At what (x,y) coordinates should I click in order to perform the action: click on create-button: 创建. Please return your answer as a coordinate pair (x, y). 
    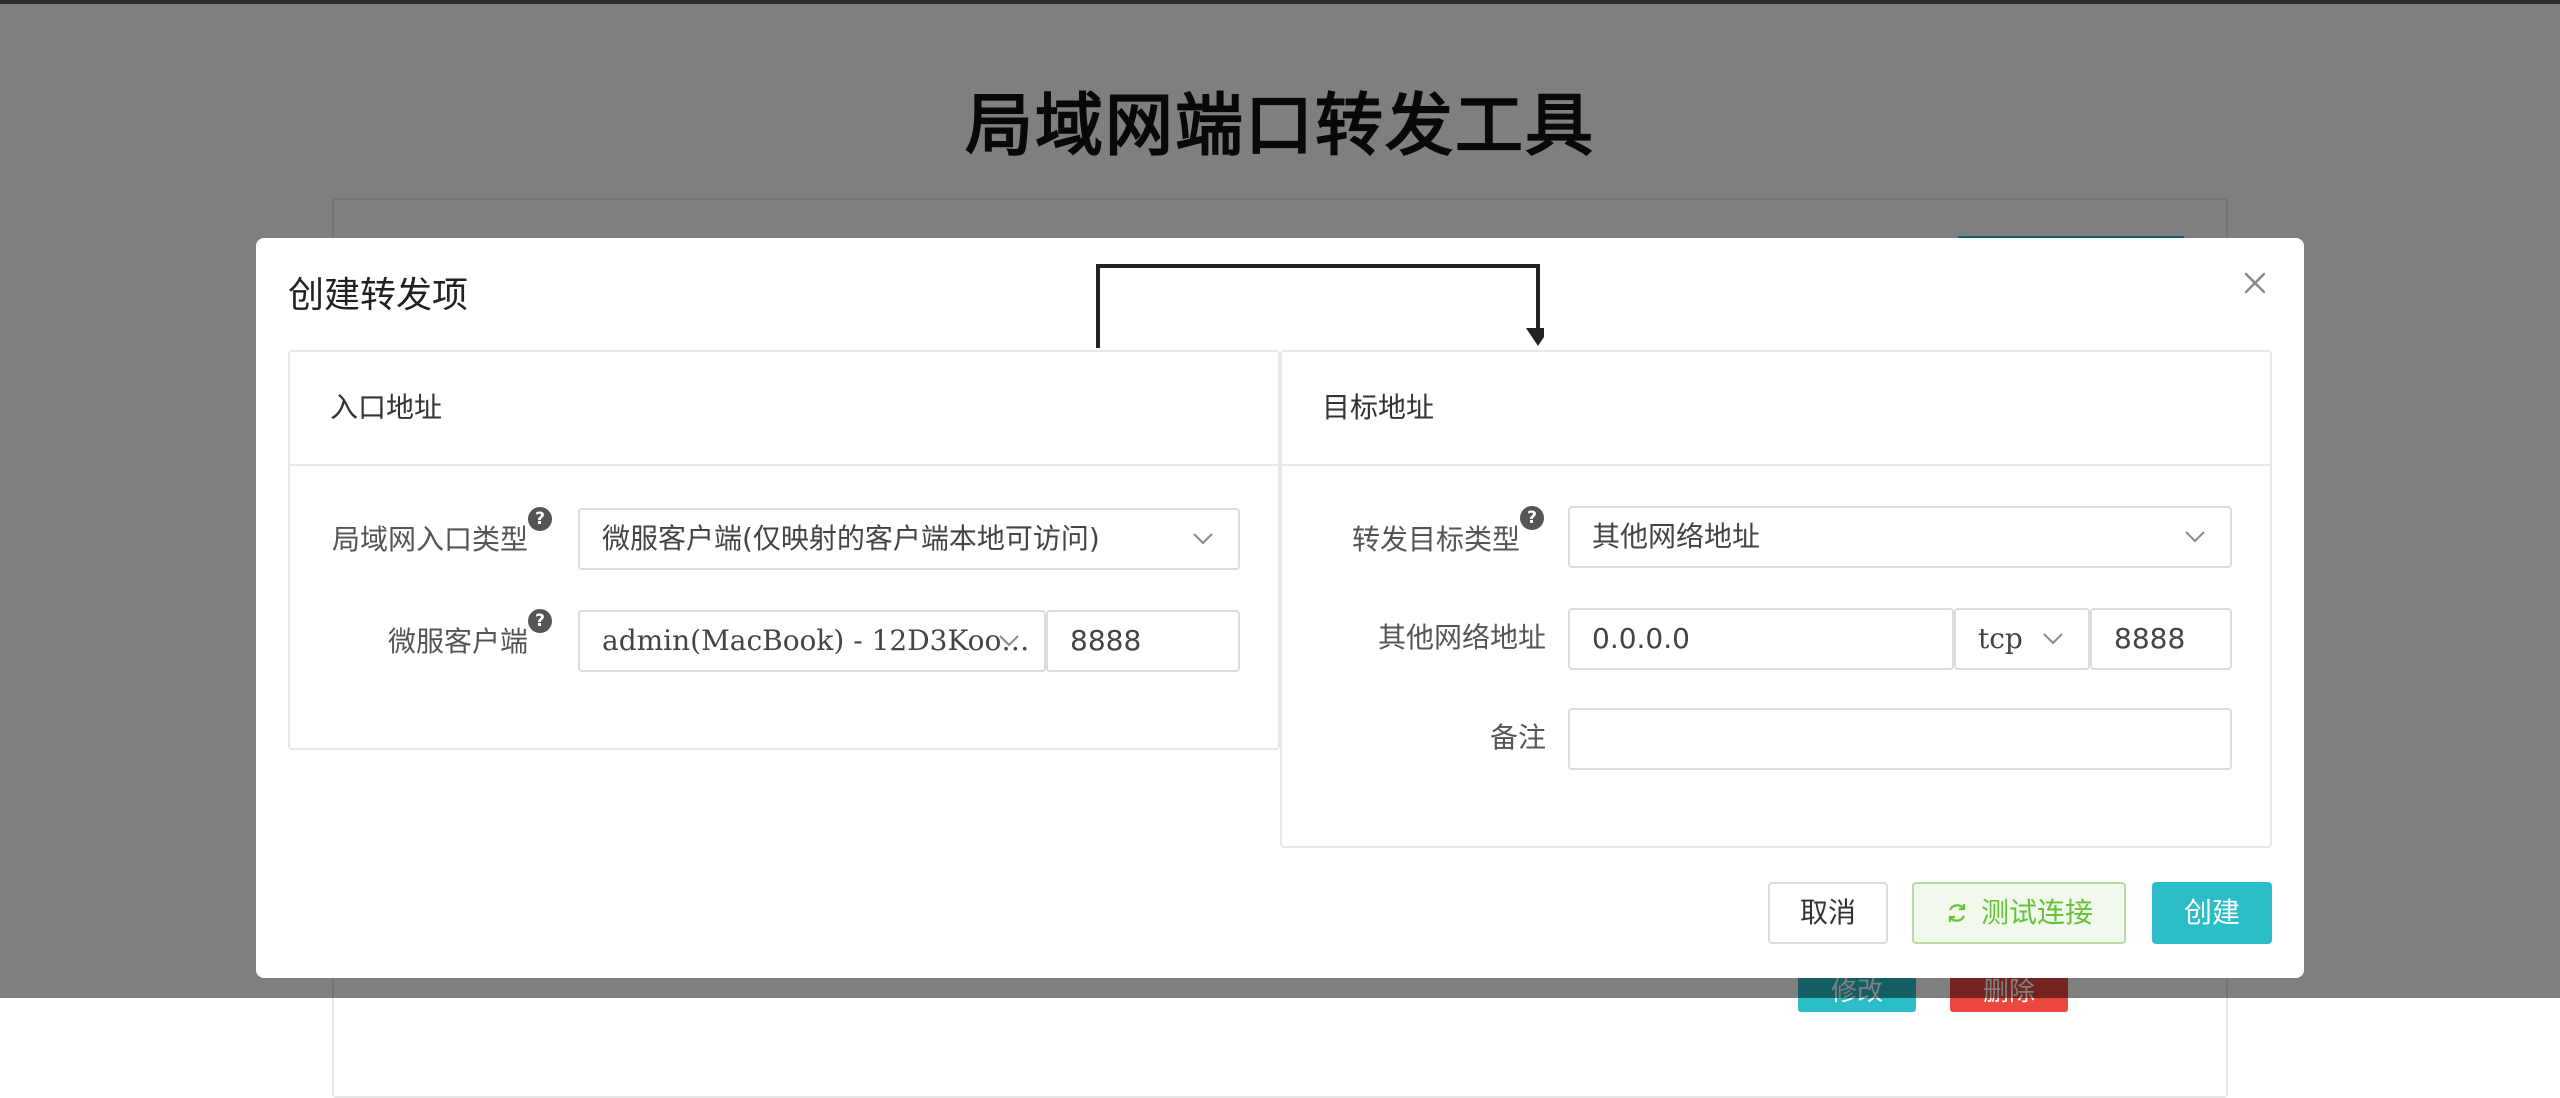
    Looking at the image, I should click on (2212, 913).